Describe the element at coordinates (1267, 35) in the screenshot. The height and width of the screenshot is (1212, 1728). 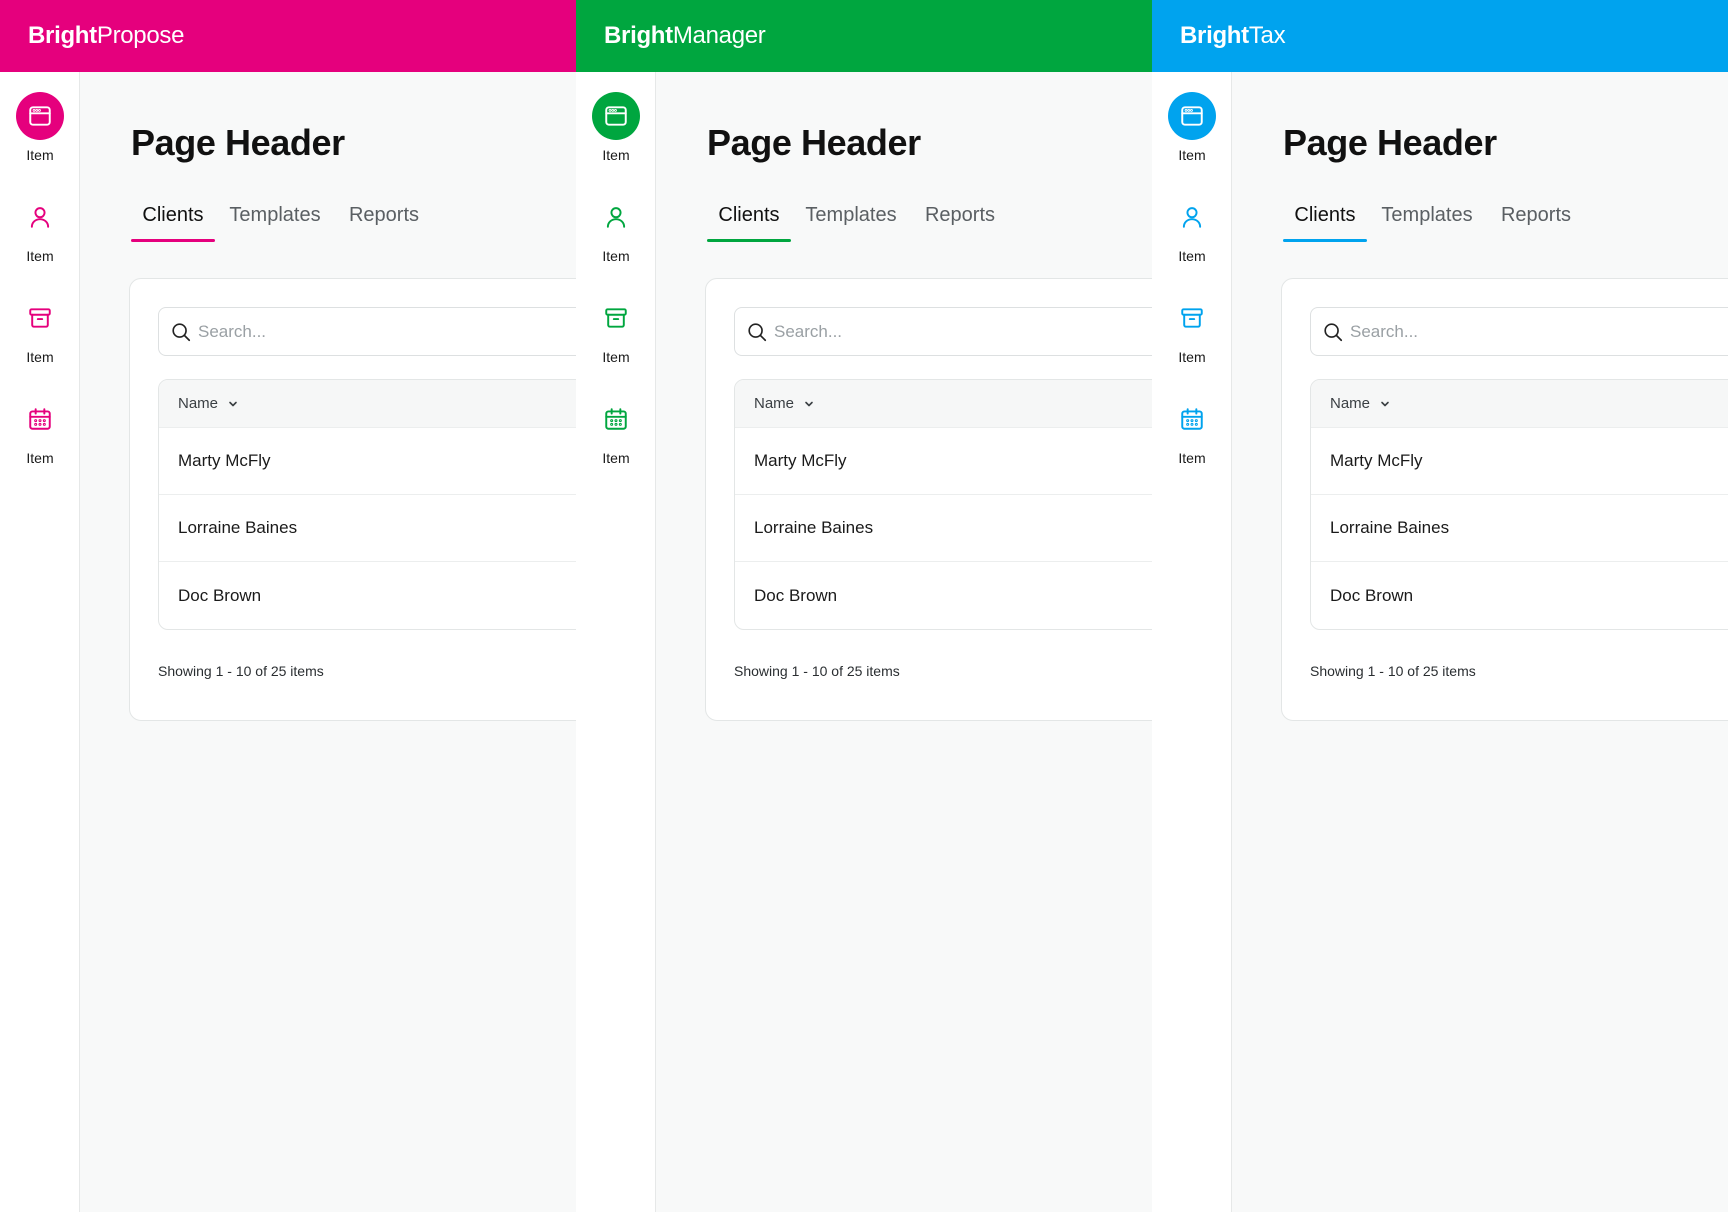
I see `brand-logo-product: Tax` at that location.